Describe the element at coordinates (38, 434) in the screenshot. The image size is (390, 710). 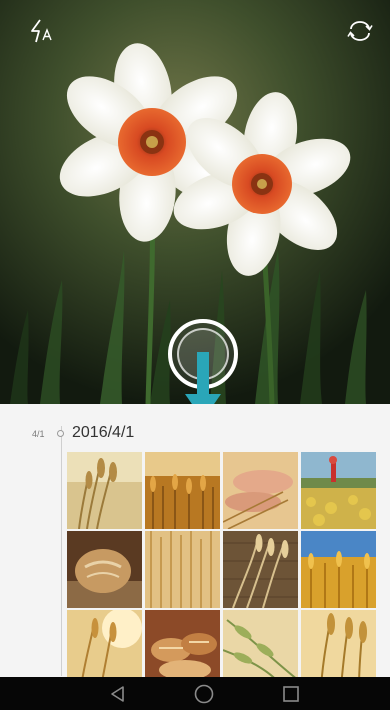
I see `timeline-short-date: 4/1` at that location.